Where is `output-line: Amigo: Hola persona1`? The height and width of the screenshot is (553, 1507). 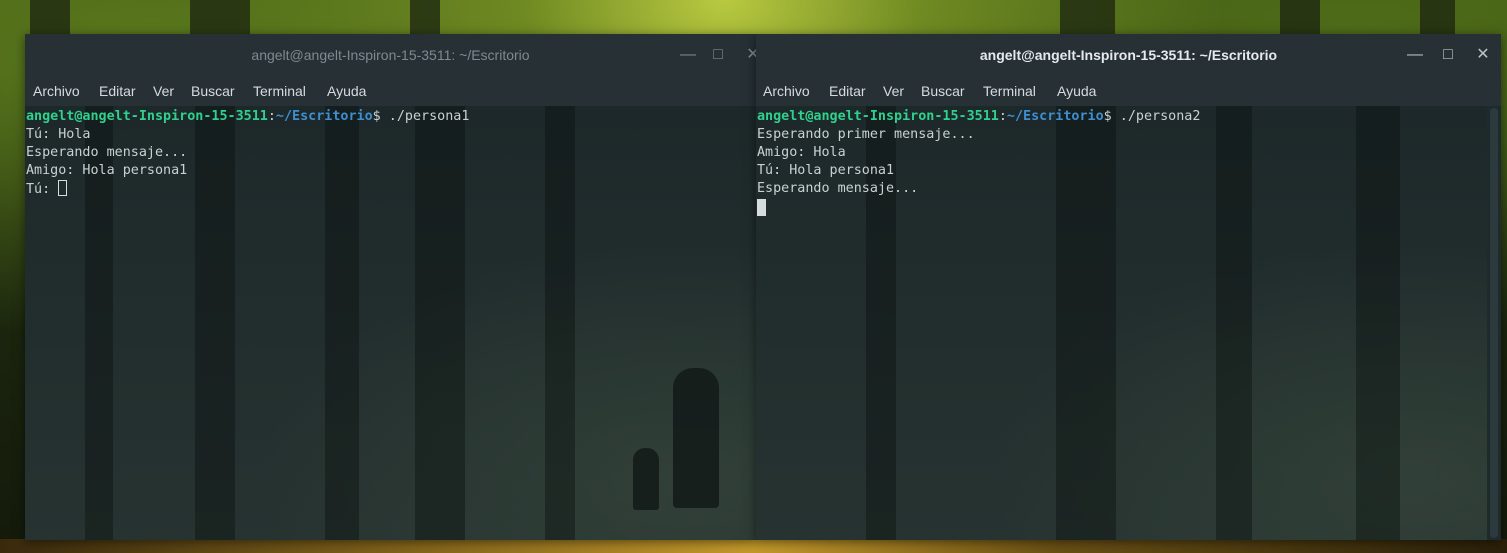 output-line: Amigo: Hola persona1 is located at coordinates (107, 170).